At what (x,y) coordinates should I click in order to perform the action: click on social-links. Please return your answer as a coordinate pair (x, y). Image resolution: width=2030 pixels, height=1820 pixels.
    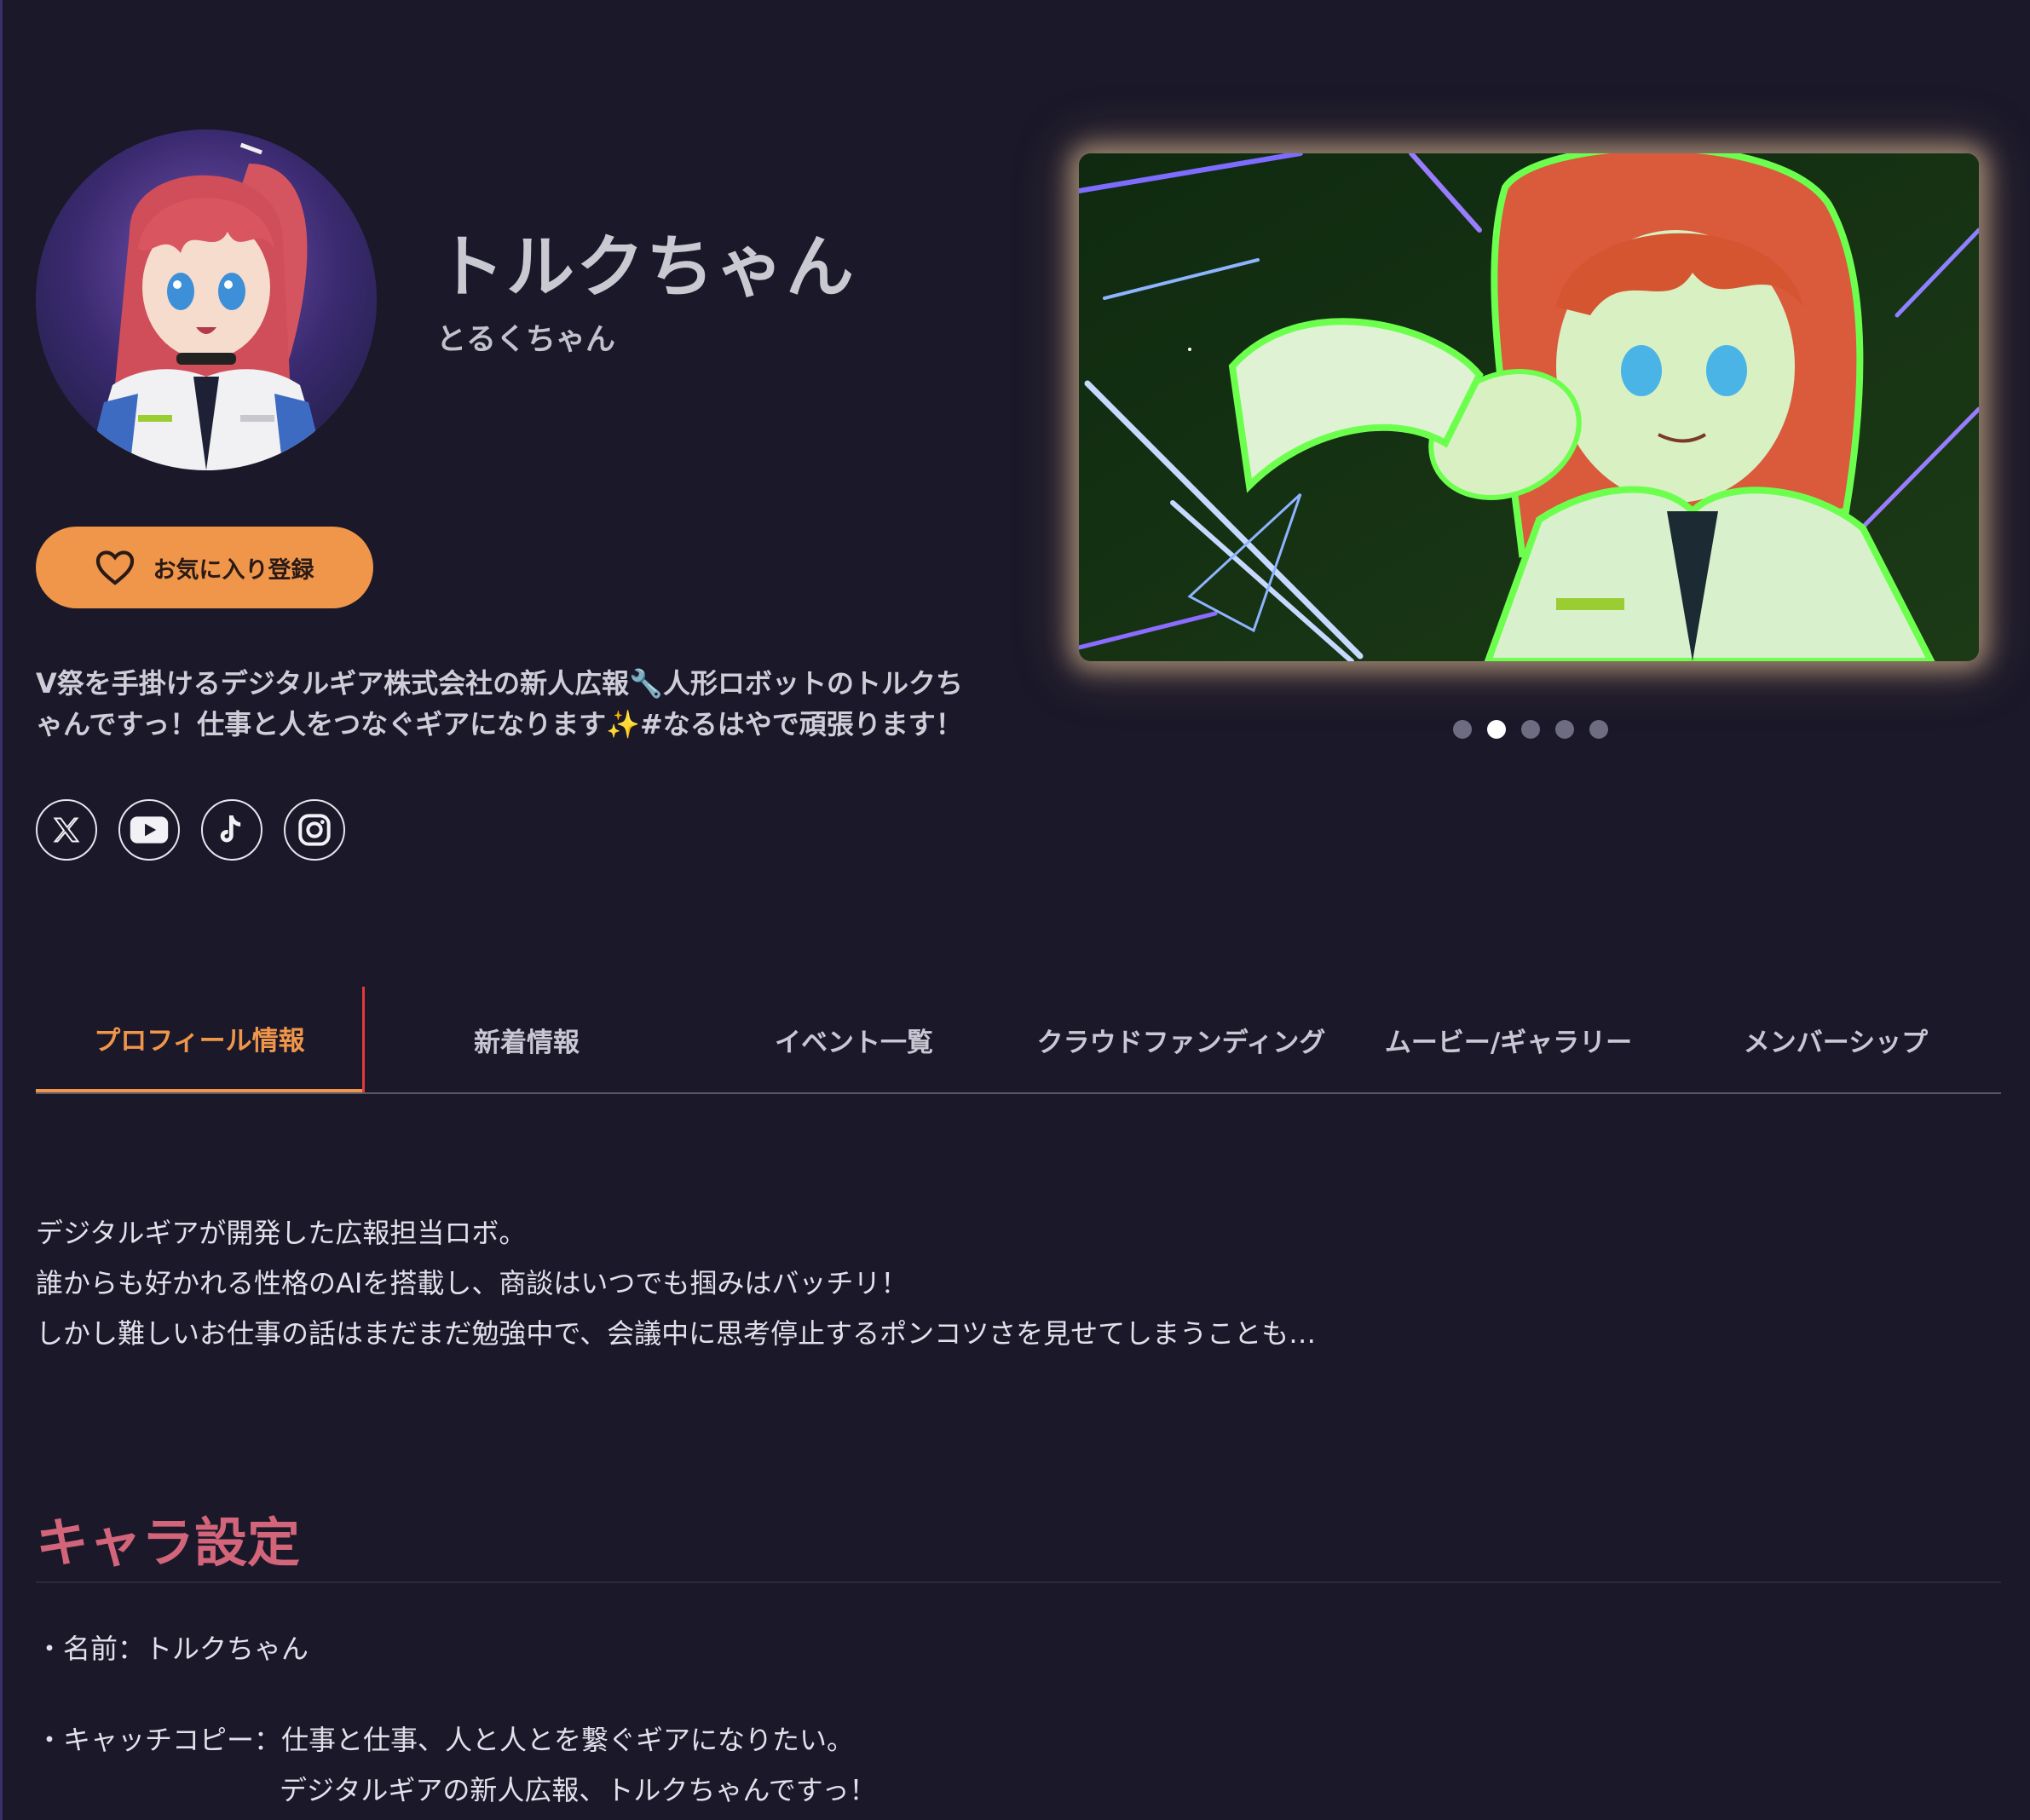
    Looking at the image, I should click on (190, 830).